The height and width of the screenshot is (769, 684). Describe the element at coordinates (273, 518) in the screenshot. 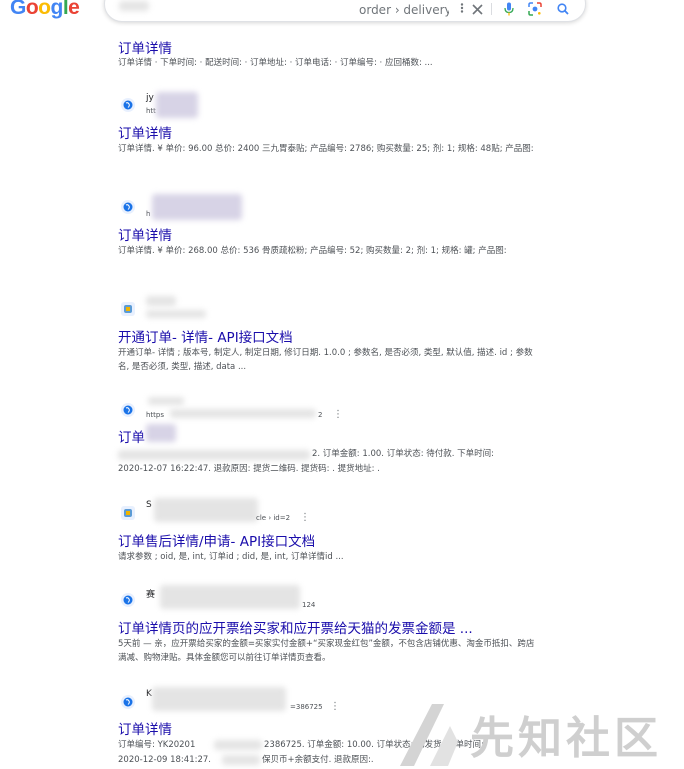

I see `result-url-end: cle › id=2` at that location.